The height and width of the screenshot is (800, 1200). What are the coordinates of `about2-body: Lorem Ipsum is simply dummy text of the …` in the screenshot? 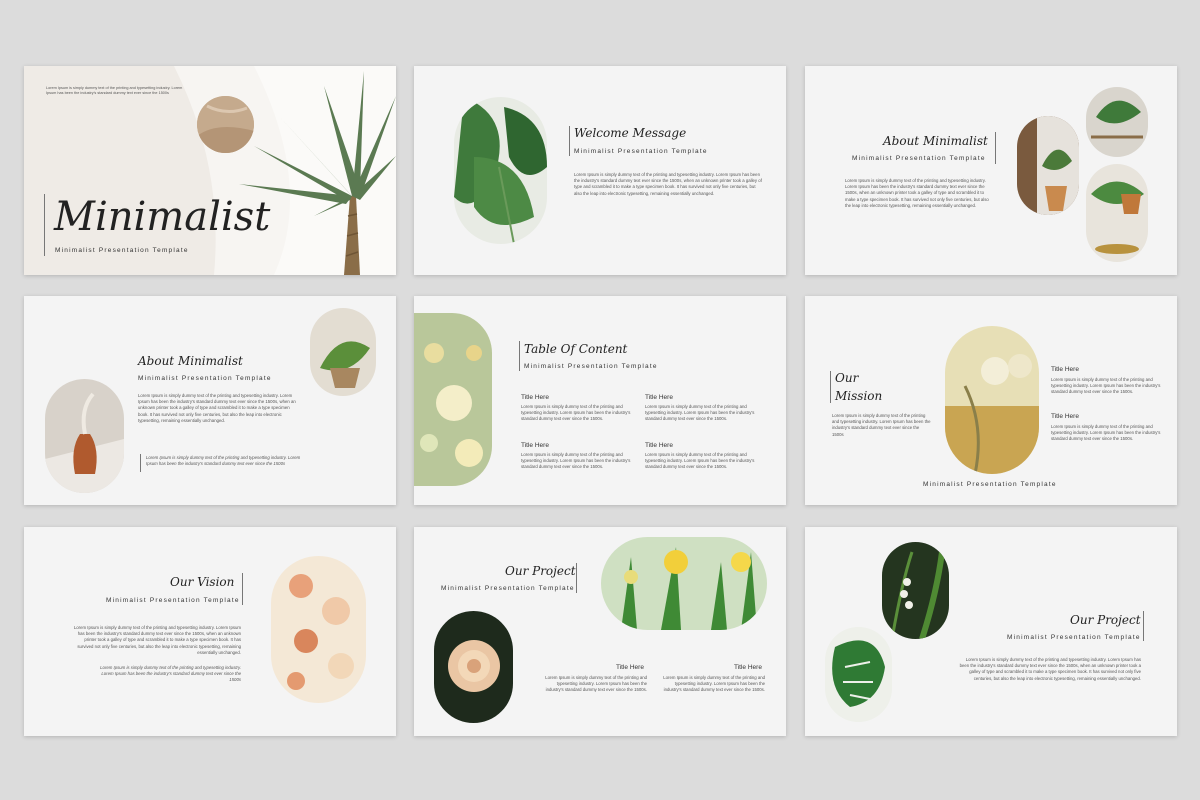 It's located at (217, 408).